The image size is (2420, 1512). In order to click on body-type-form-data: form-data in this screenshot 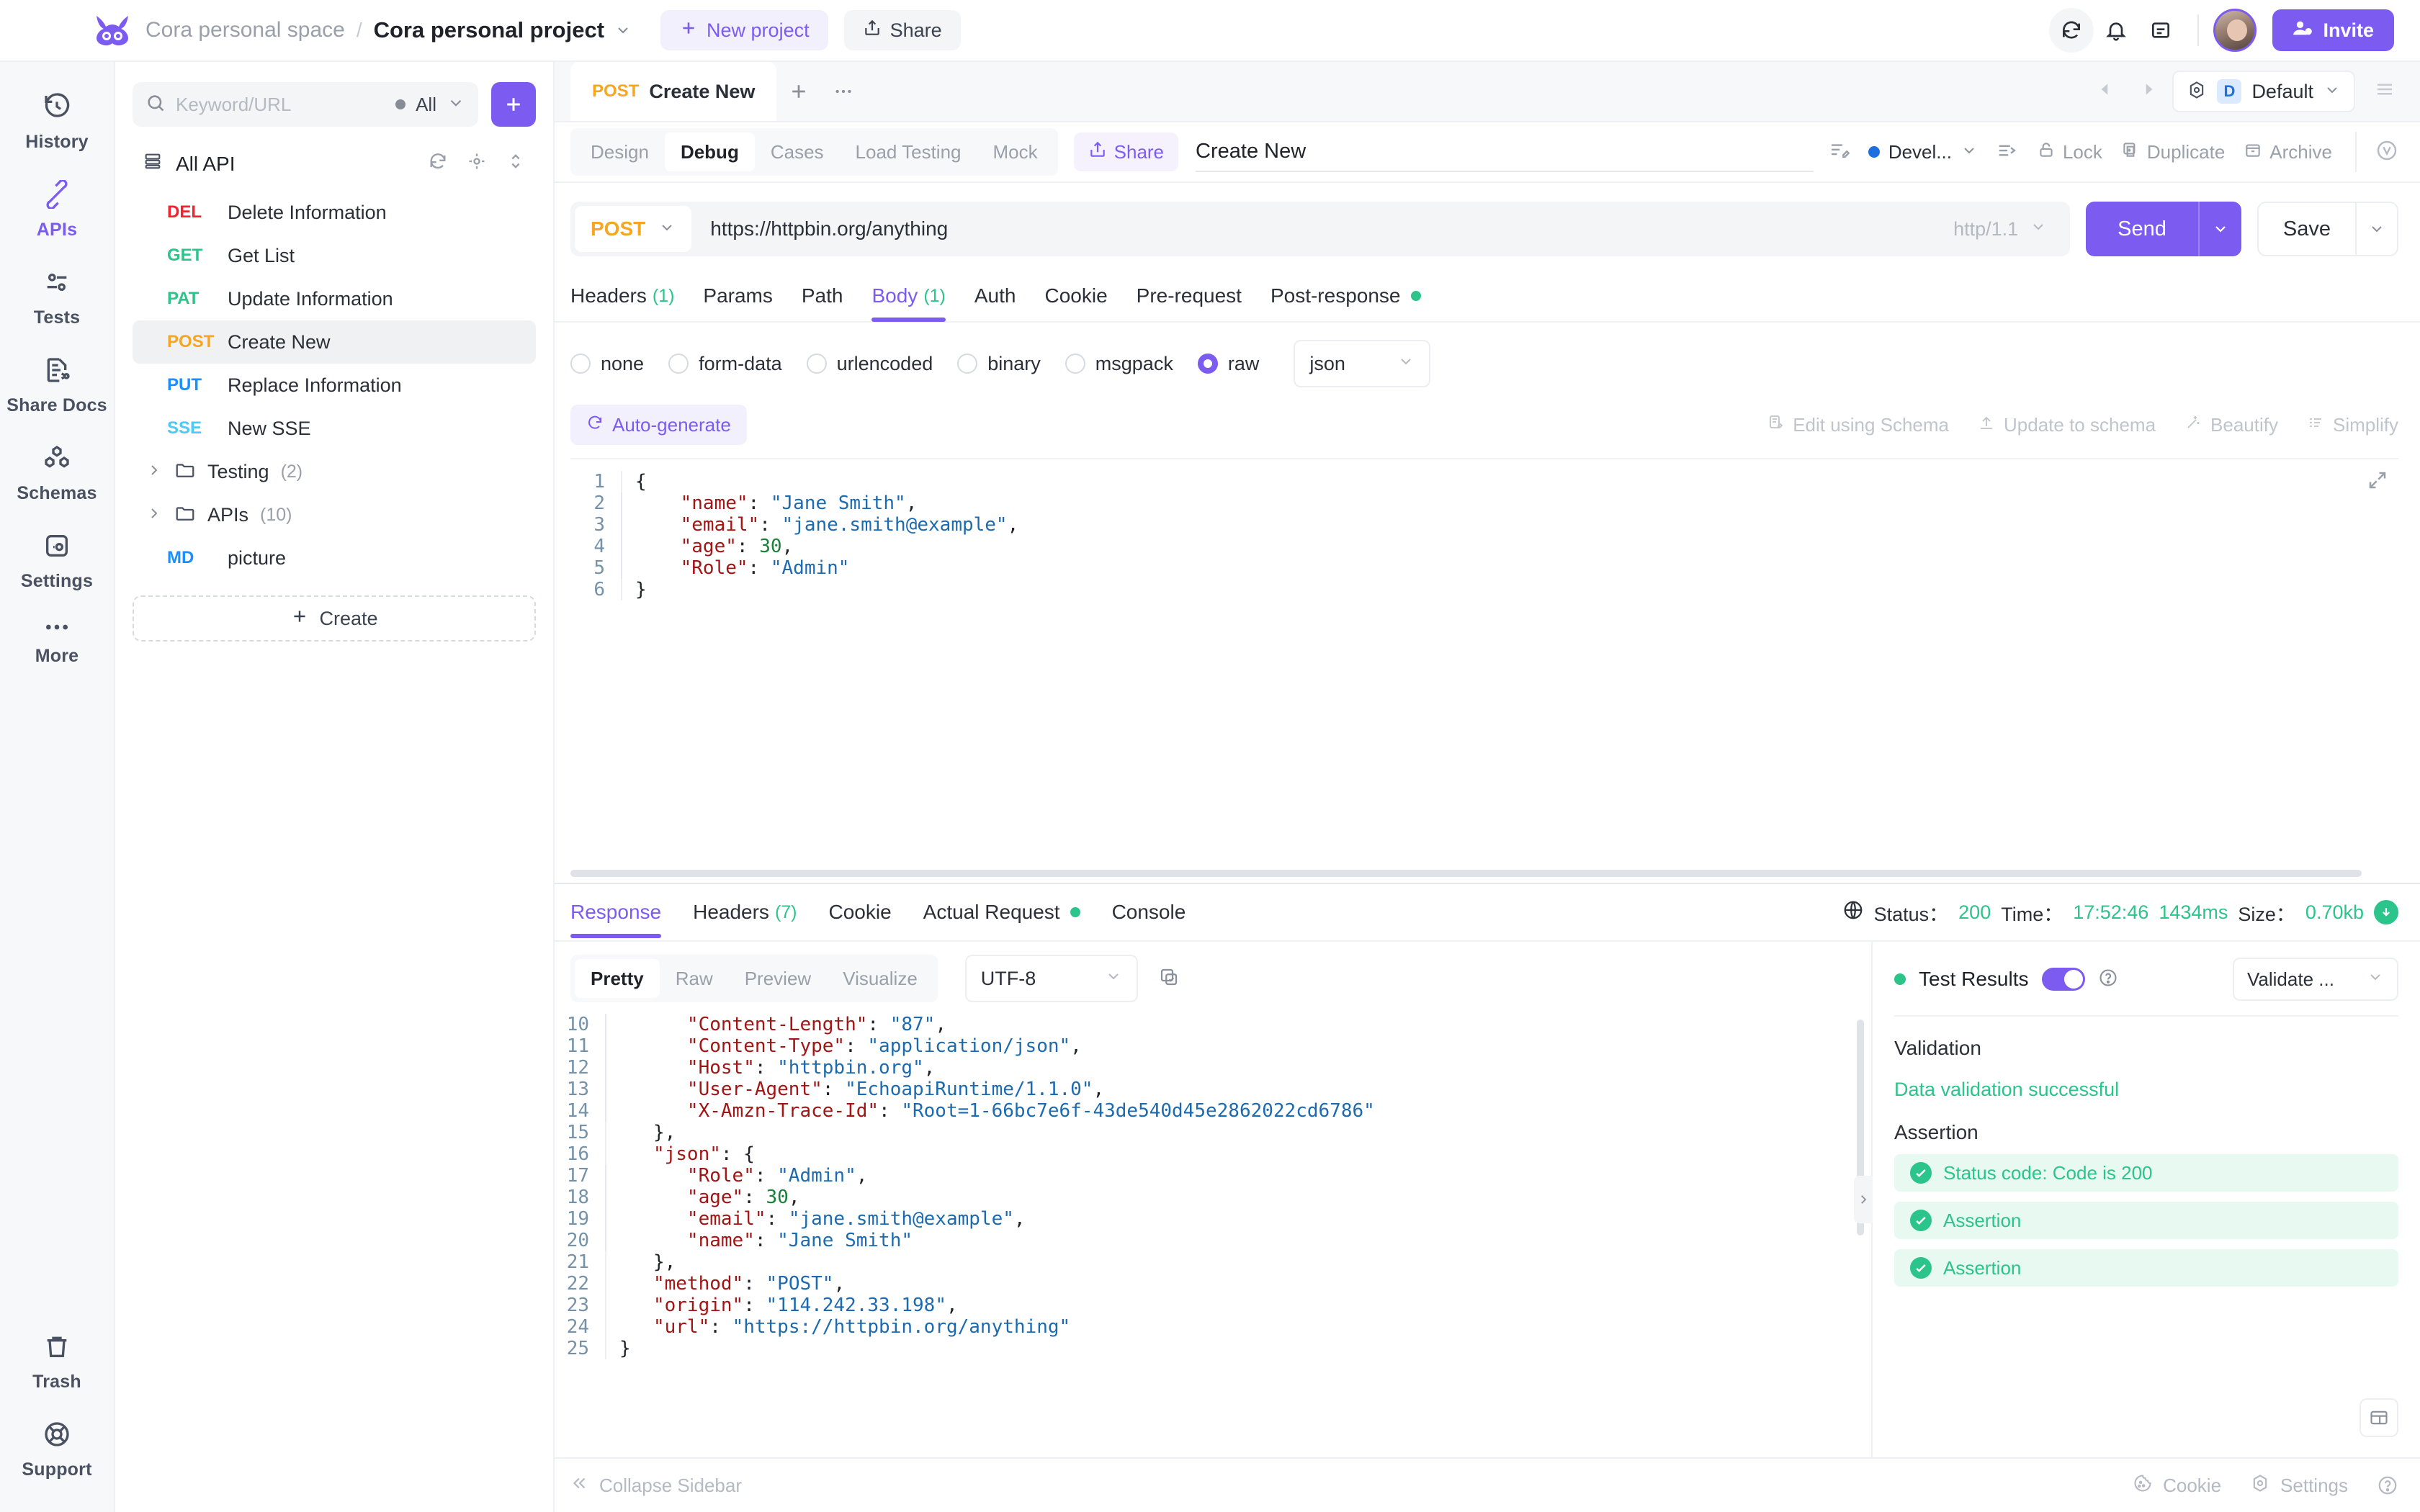, I will do `click(725, 364)`.